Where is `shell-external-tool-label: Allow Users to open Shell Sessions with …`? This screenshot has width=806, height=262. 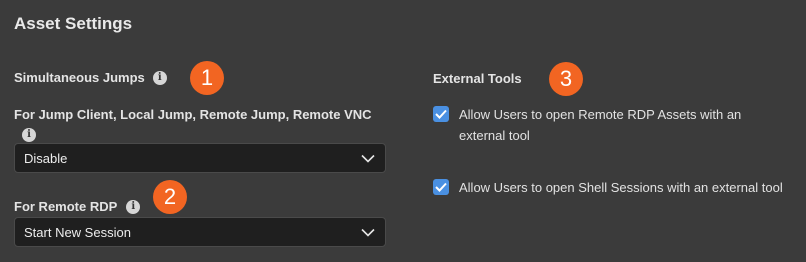 shell-external-tool-label: Allow Users to open Shell Sessions with … is located at coordinates (621, 187).